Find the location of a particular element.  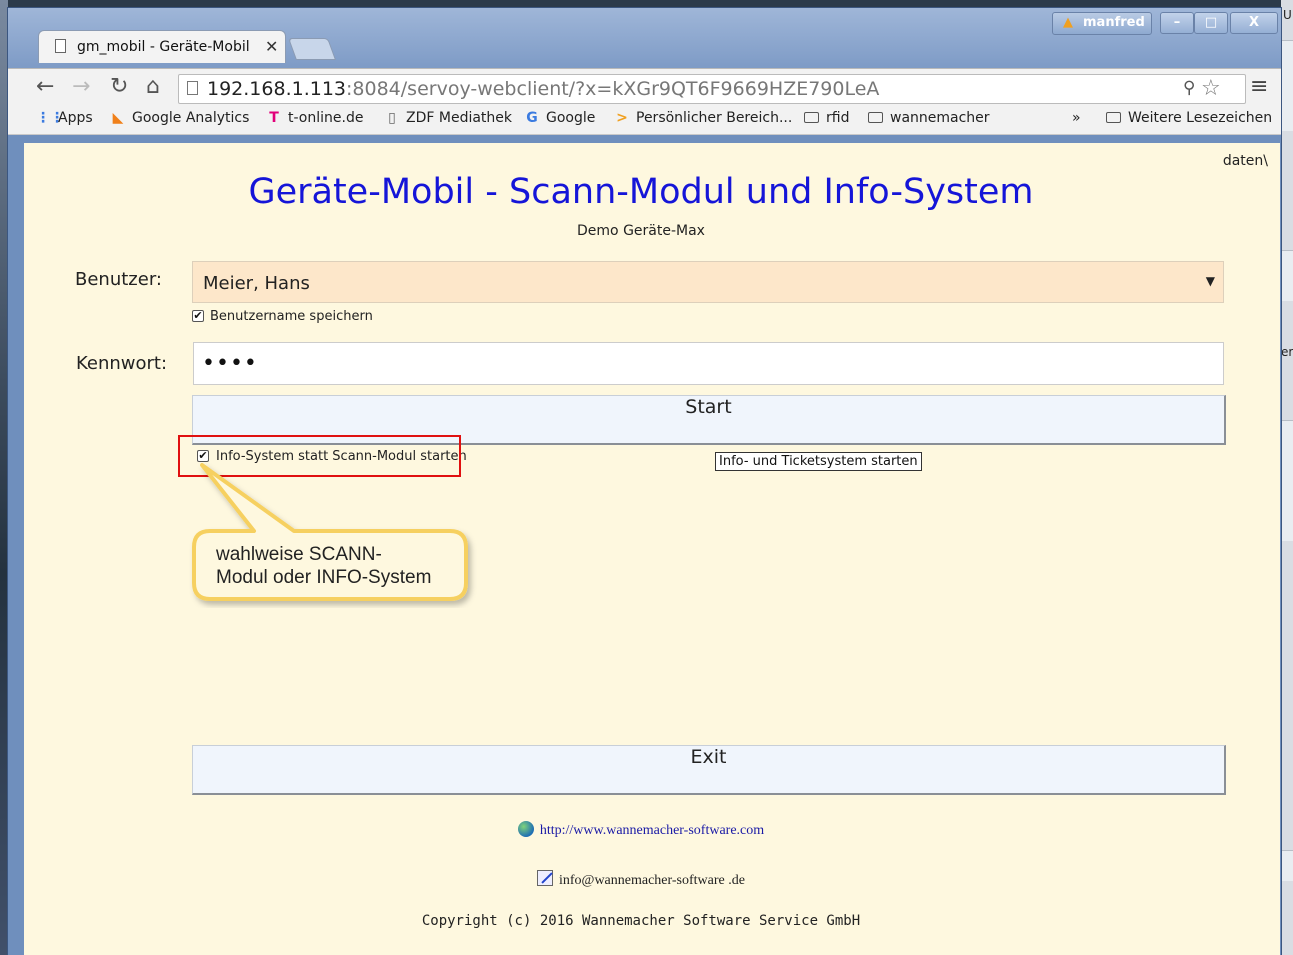

new-tab-button is located at coordinates (312, 49).